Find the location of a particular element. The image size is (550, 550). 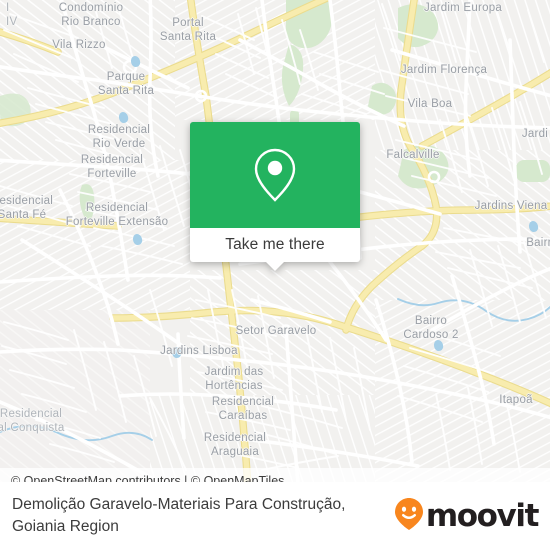

location-pin-icon is located at coordinates (275, 175).